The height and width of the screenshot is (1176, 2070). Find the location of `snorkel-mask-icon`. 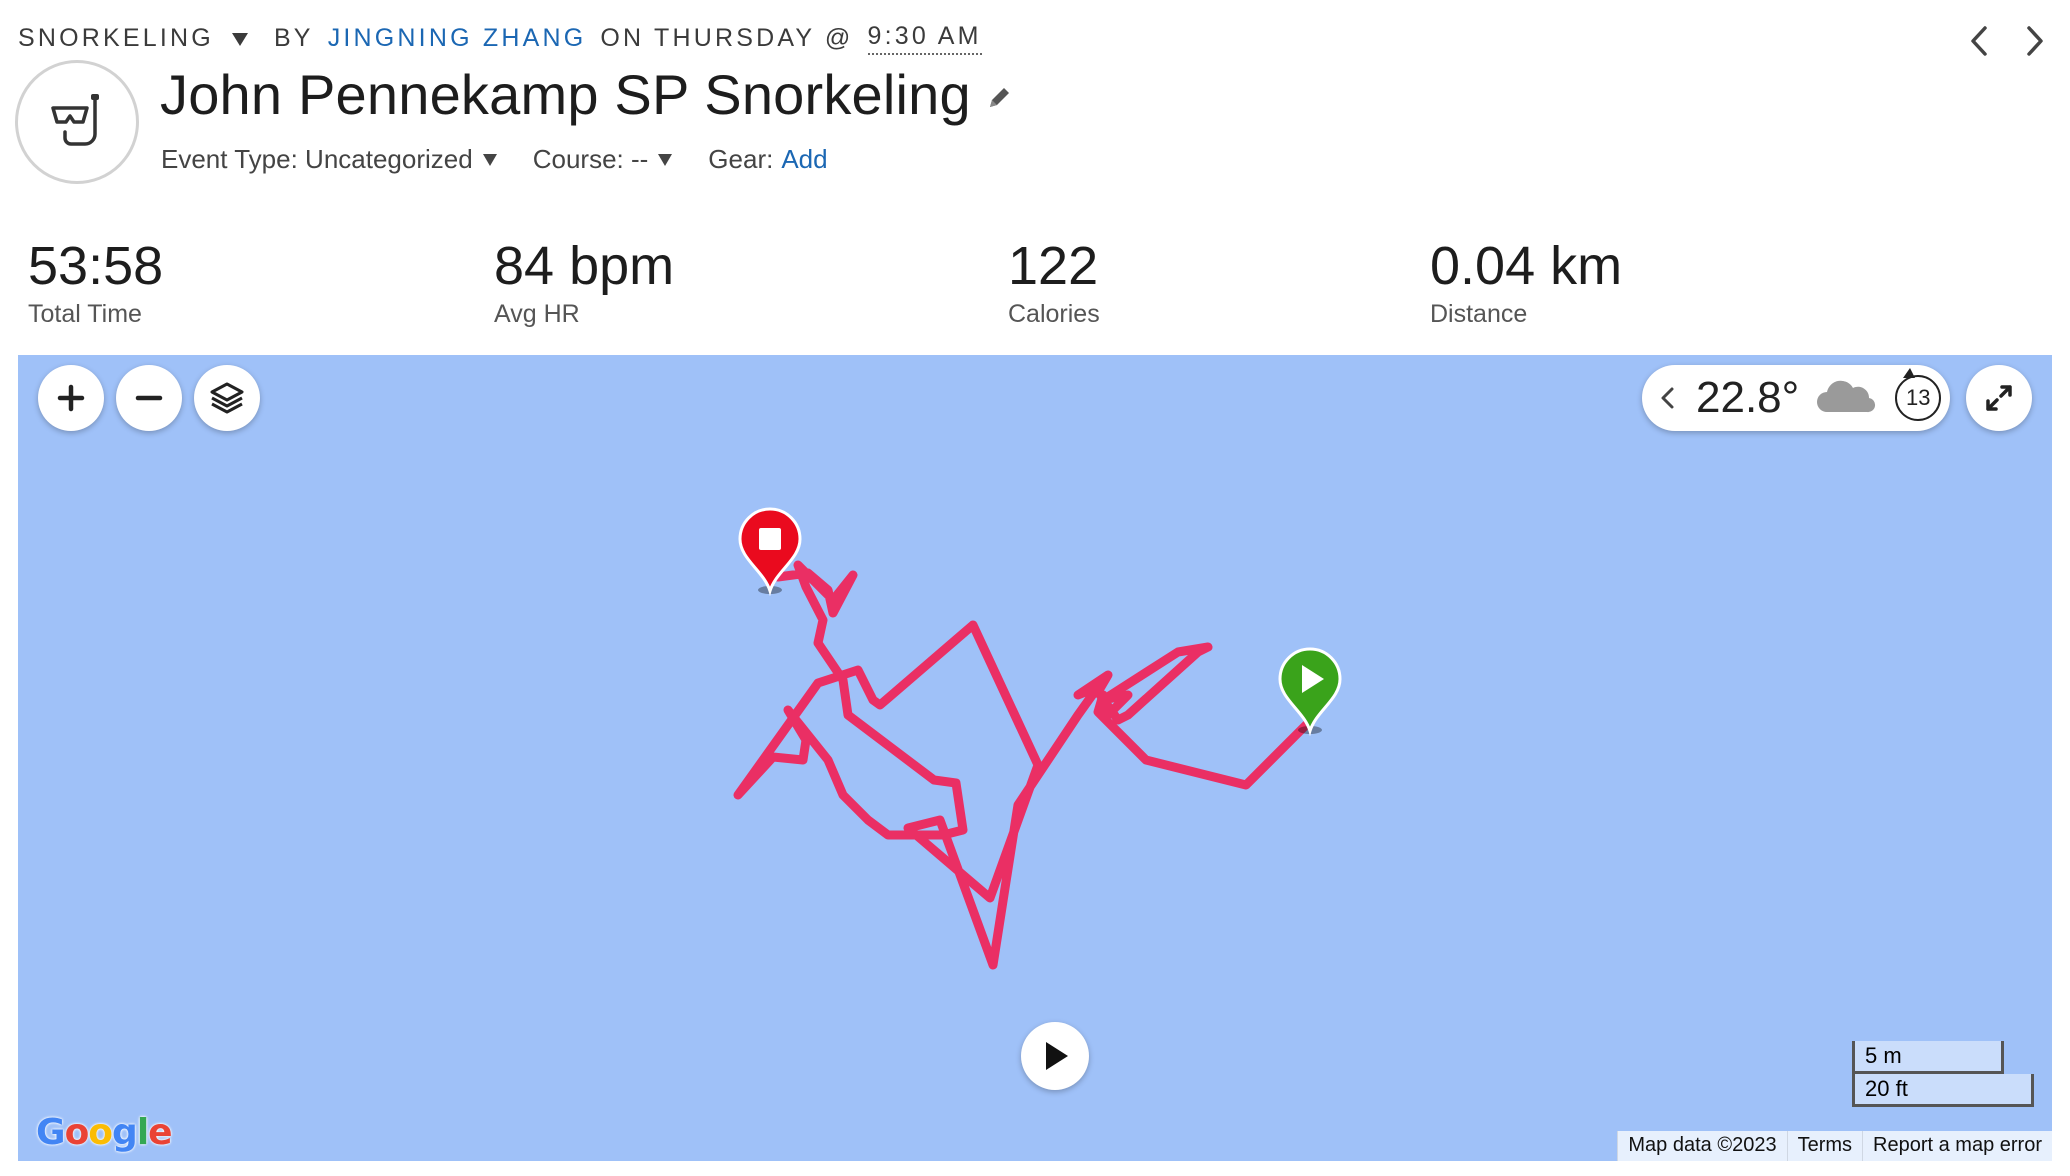

snorkel-mask-icon is located at coordinates (75, 120).